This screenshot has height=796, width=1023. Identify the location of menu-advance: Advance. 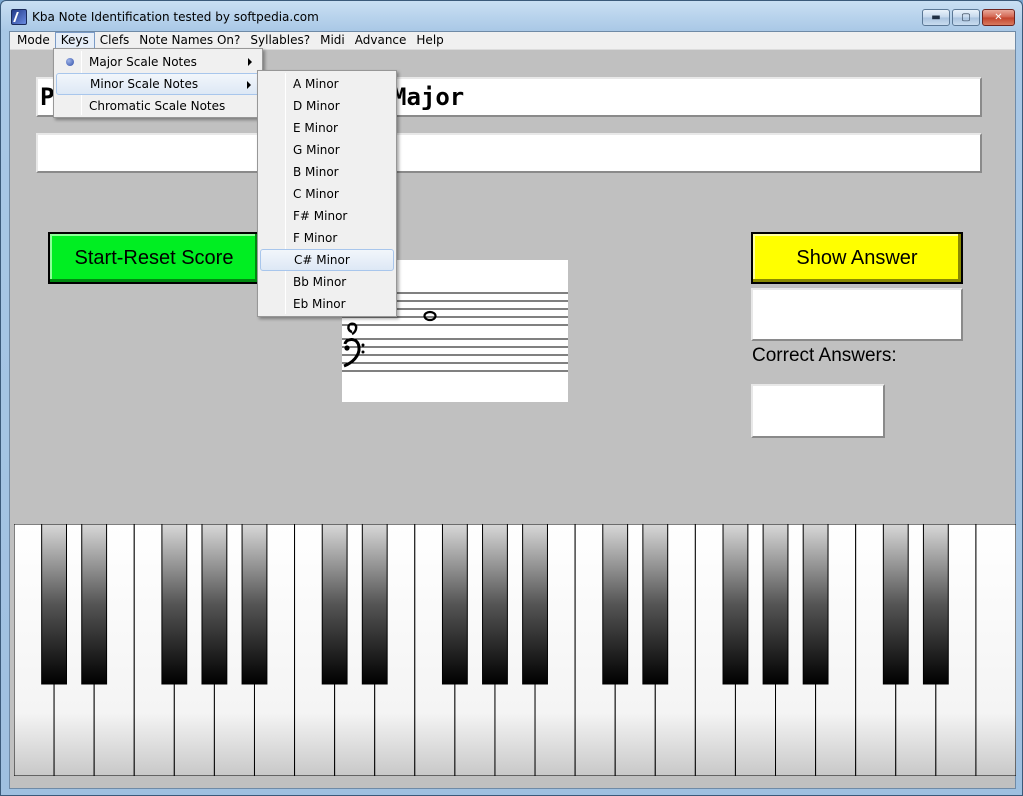
(381, 41).